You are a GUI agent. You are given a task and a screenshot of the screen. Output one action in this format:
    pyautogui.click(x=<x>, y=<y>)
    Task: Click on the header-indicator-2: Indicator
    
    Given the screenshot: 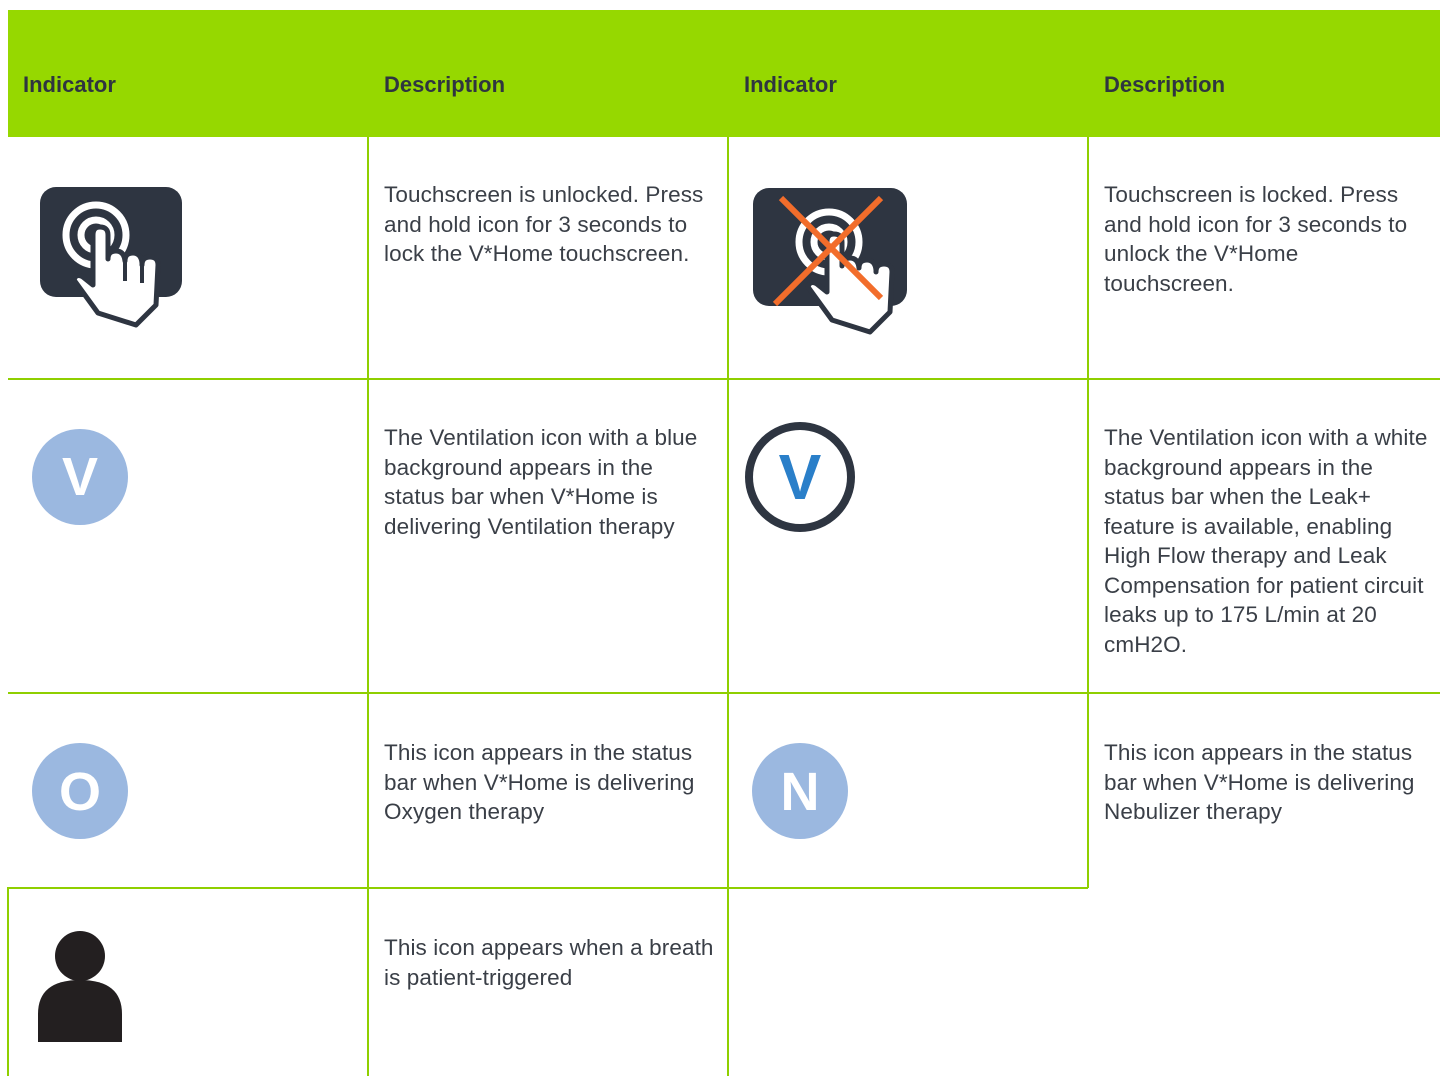 What is the action you would take?
    pyautogui.click(x=790, y=84)
    